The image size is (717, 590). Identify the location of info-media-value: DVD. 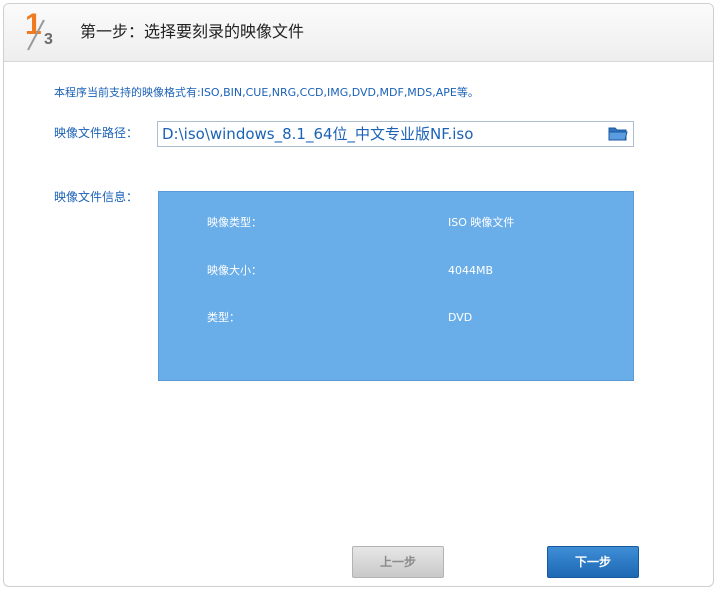
(460, 317).